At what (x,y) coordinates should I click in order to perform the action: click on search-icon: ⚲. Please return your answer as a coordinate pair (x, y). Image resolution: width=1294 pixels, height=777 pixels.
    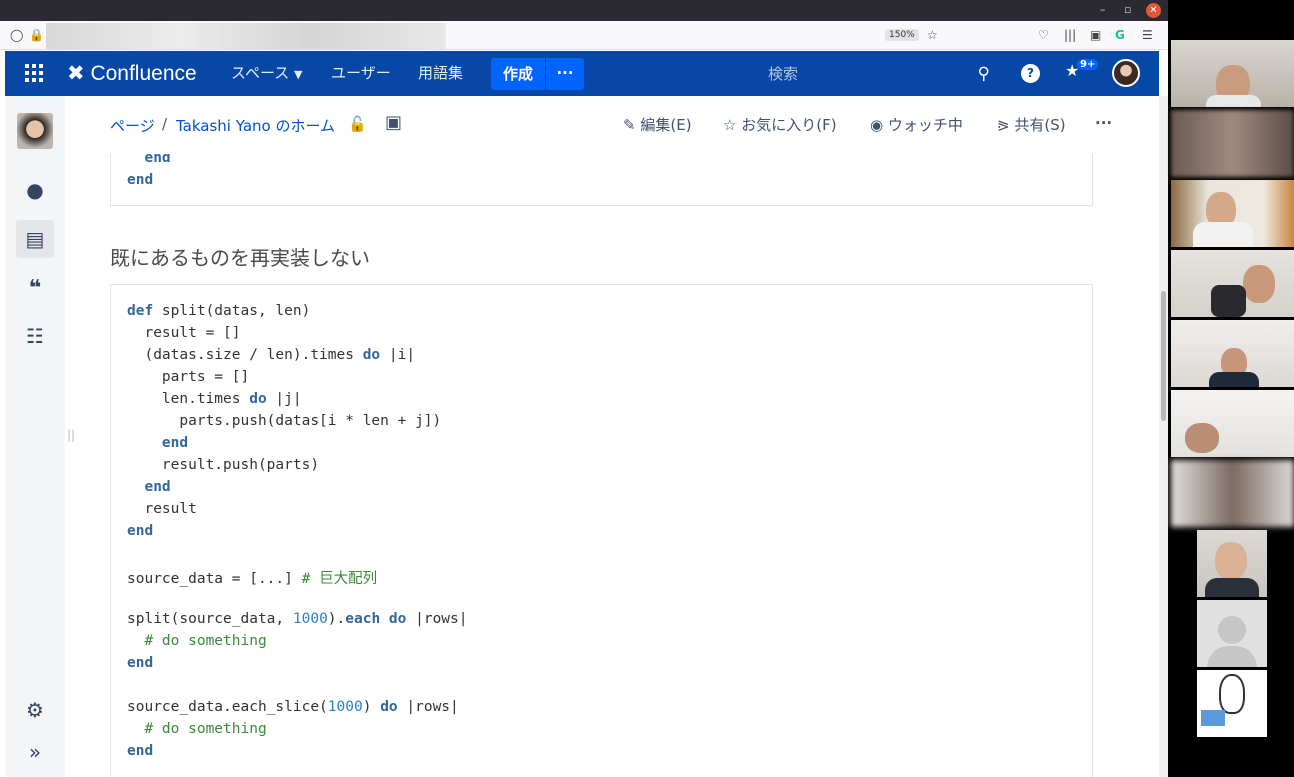
    Looking at the image, I should click on (984, 74).